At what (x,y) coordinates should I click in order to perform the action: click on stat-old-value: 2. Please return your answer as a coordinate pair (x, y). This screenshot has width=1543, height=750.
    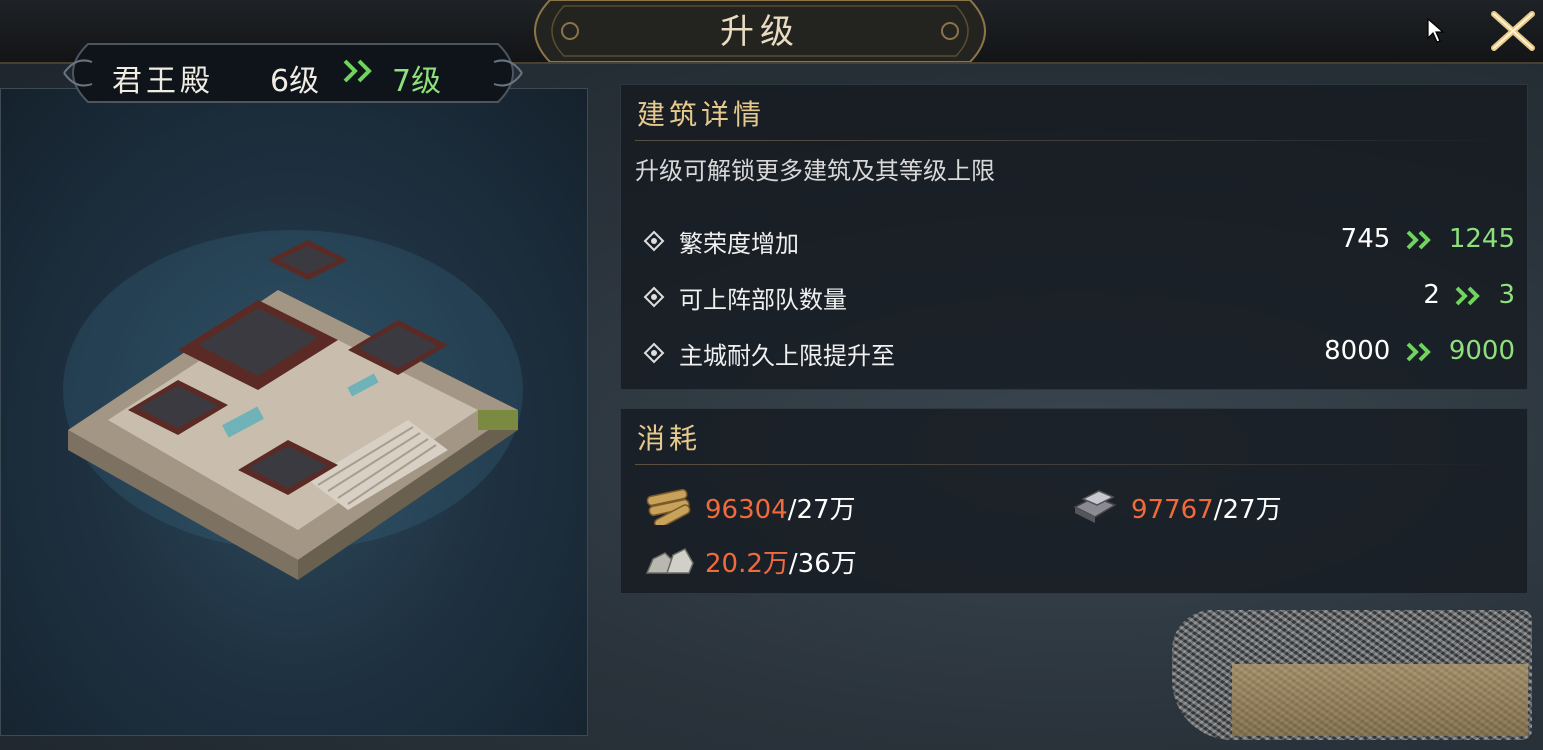
    Looking at the image, I should click on (1431, 295).